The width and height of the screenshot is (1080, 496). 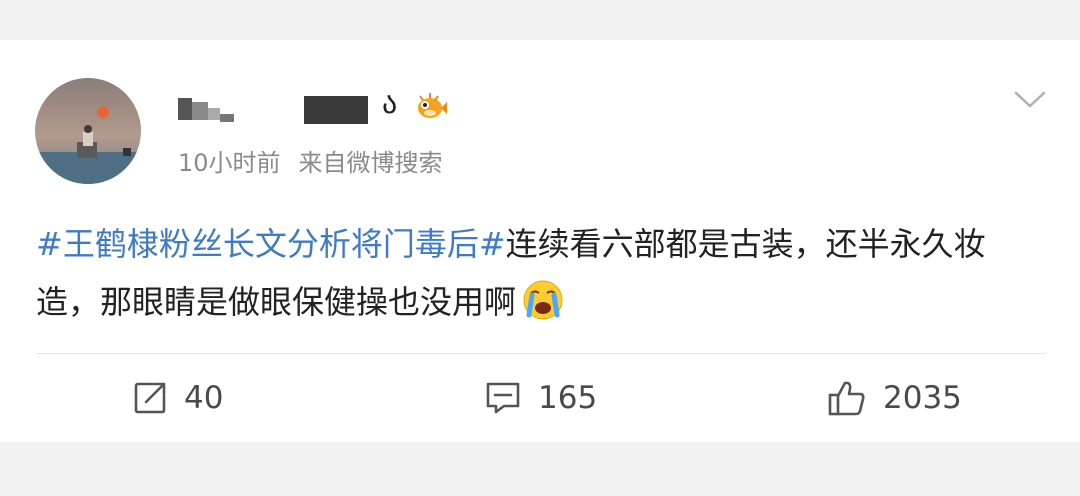 I want to click on topic-link: #王鹤棣粉丝长文分析将门毒后#, so click(x=271, y=244).